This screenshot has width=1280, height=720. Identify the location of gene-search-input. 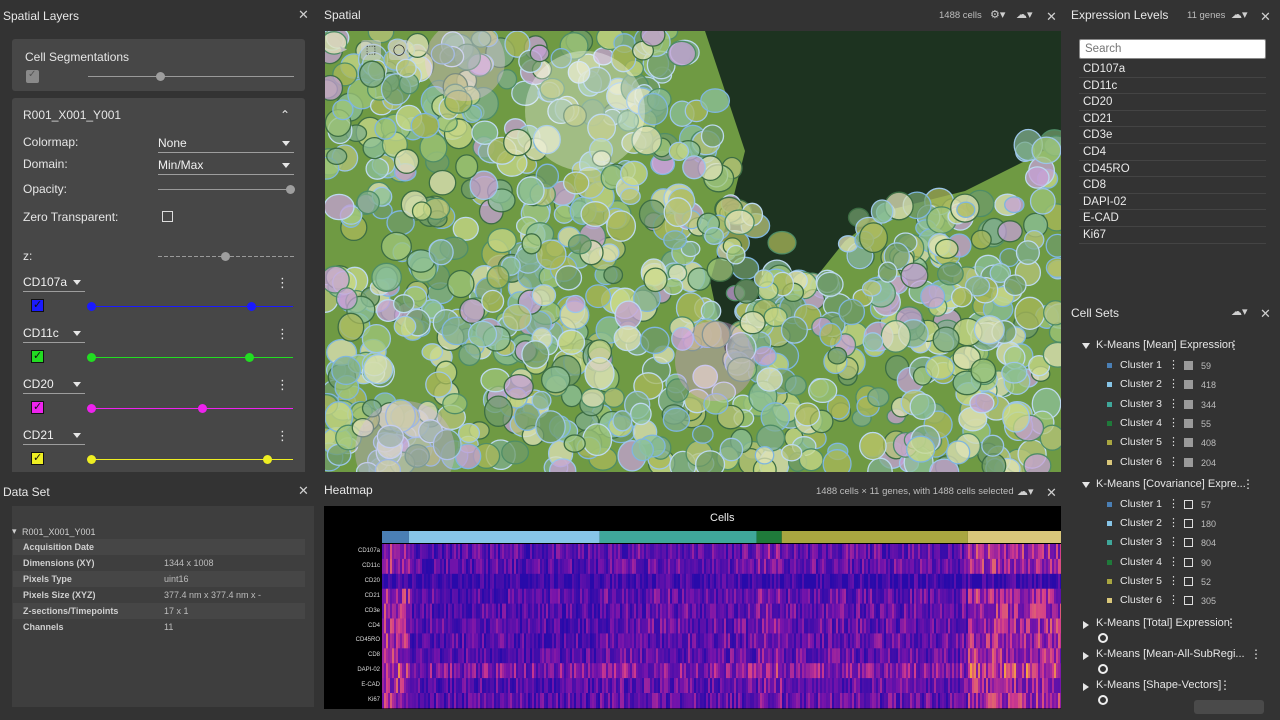
(1172, 49).